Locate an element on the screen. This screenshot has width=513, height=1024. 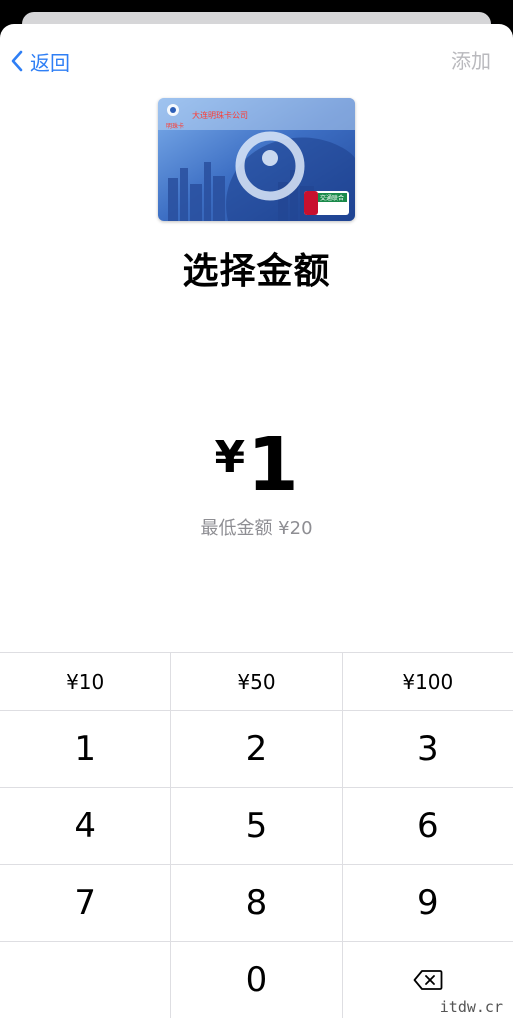
keypad-row-4: 0 is located at coordinates (256, 980).